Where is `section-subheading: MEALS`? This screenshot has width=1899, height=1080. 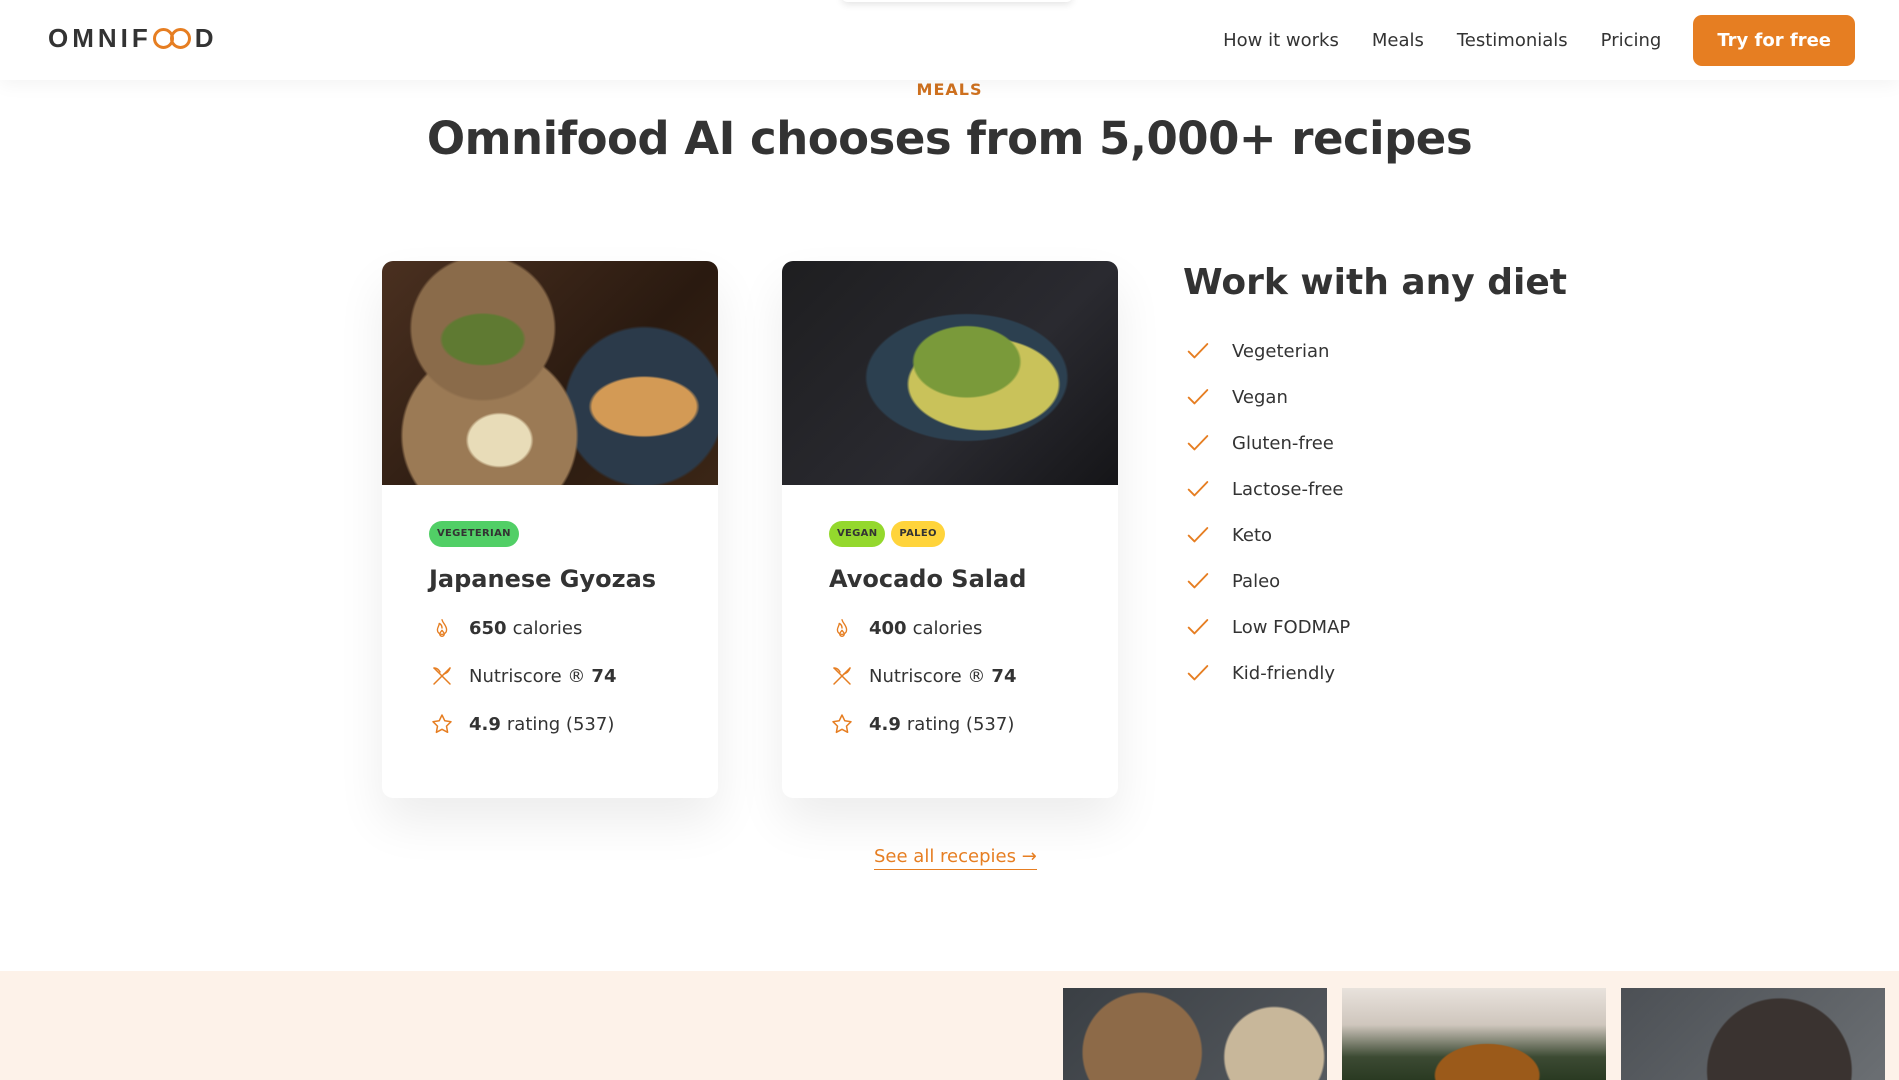 section-subheading: MEALS is located at coordinates (949, 89).